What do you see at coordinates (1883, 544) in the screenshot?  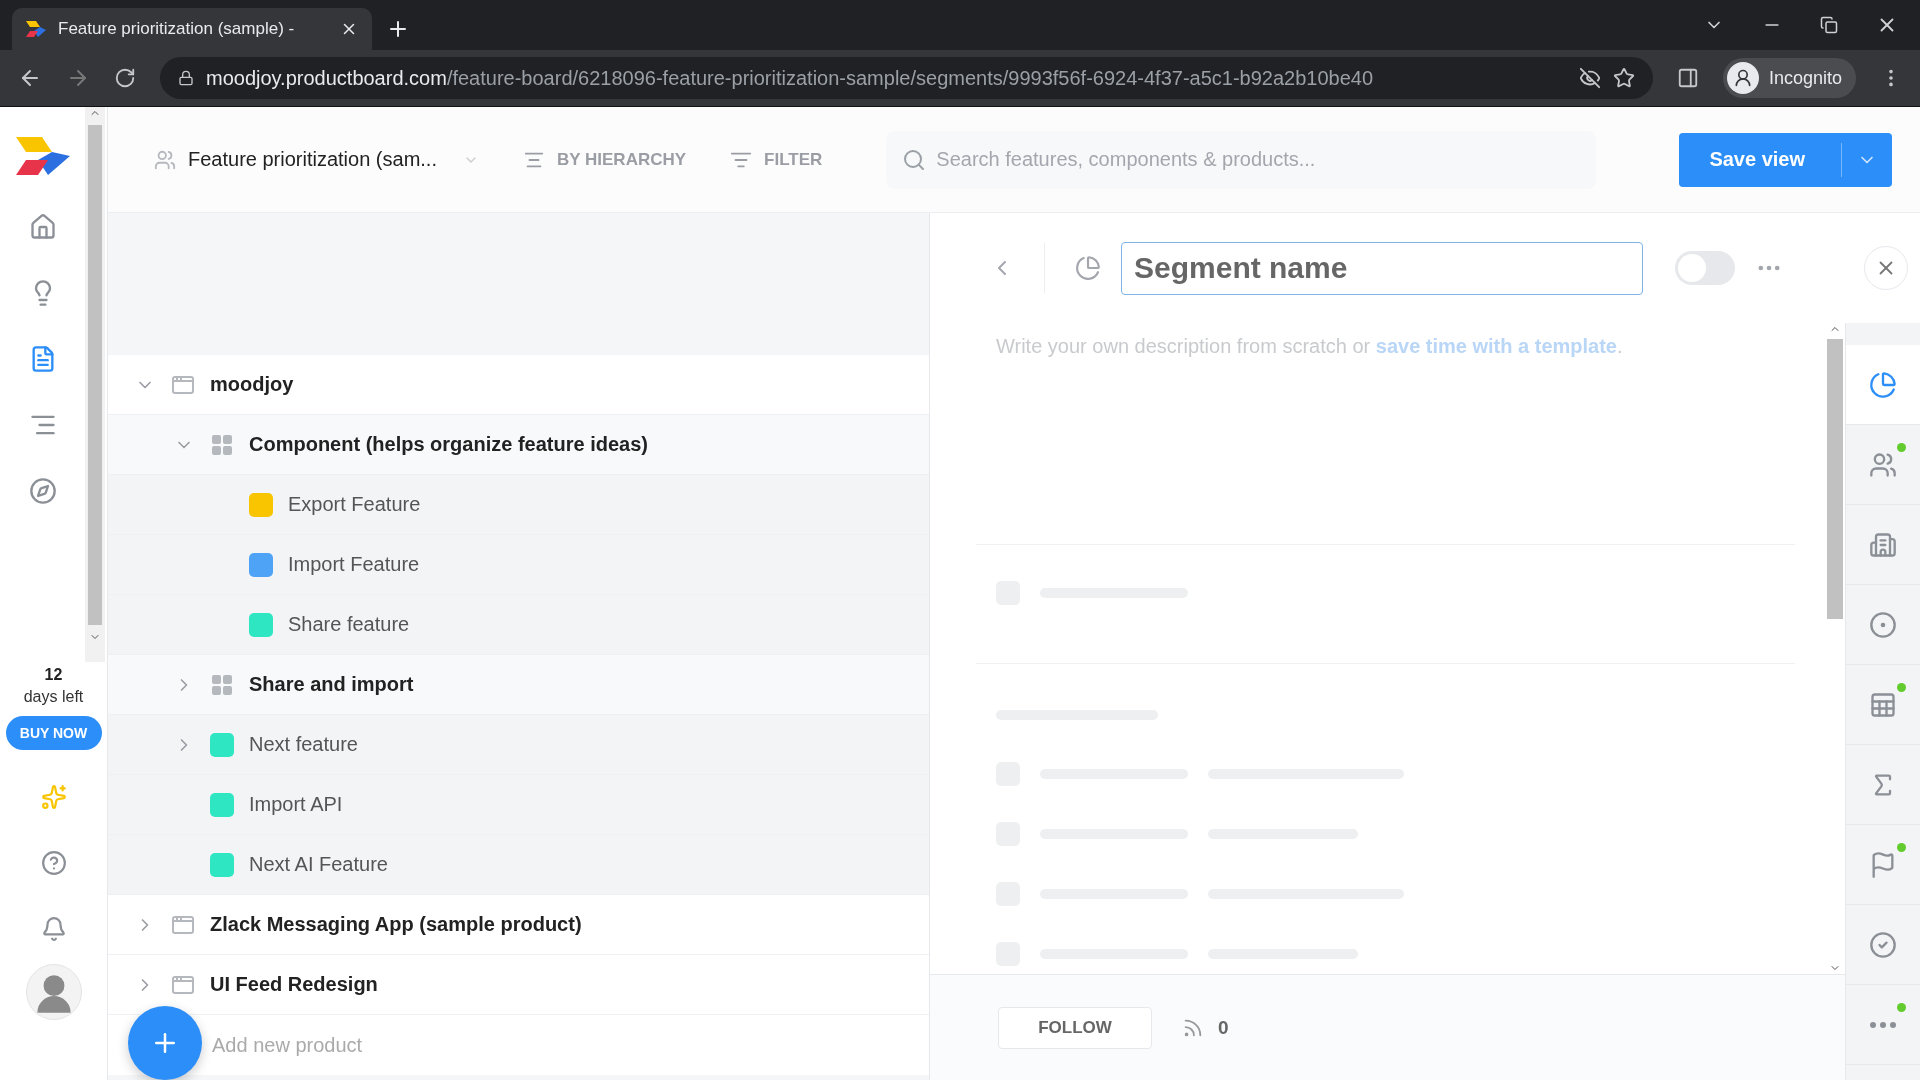 I see `building-icon` at bounding box center [1883, 544].